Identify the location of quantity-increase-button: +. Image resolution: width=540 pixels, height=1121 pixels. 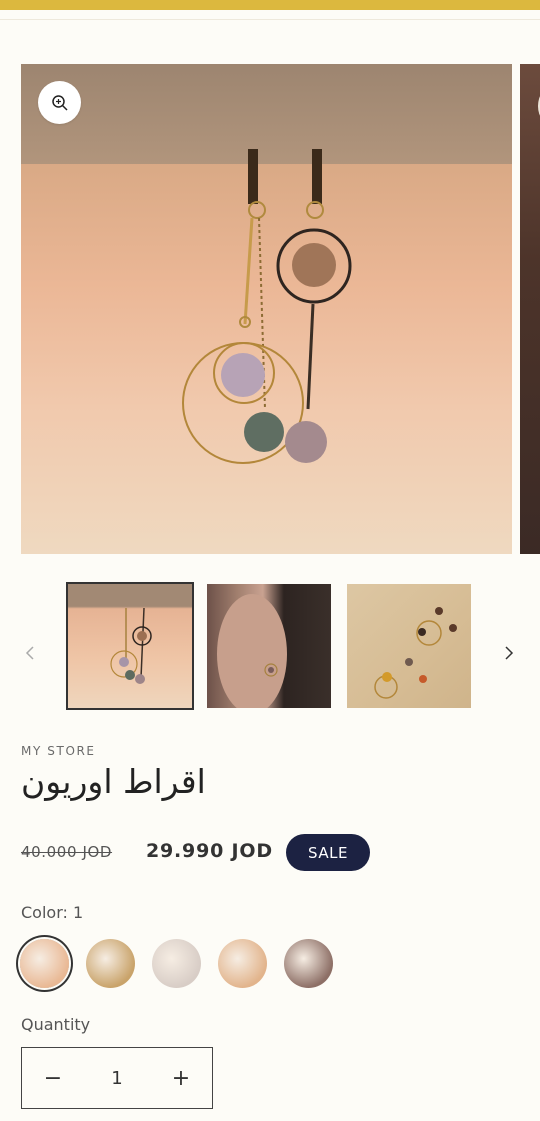
(181, 1078).